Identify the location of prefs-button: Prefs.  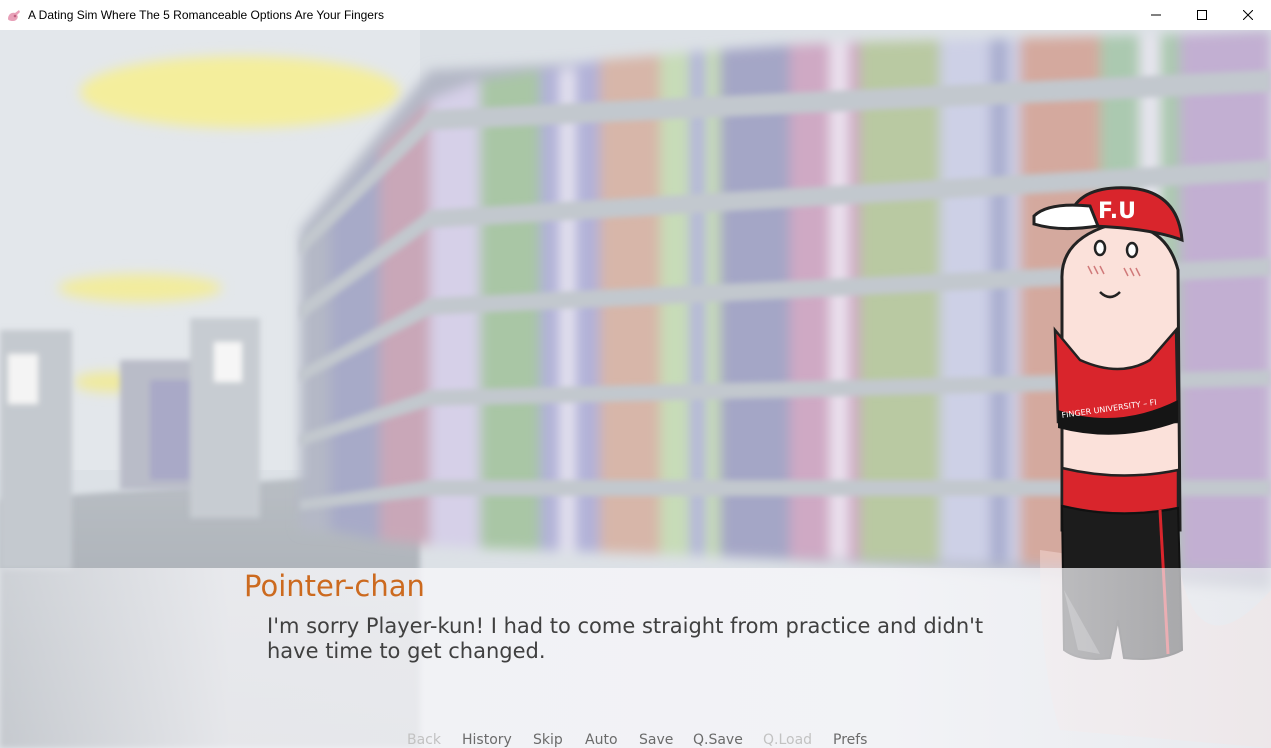
(850, 740).